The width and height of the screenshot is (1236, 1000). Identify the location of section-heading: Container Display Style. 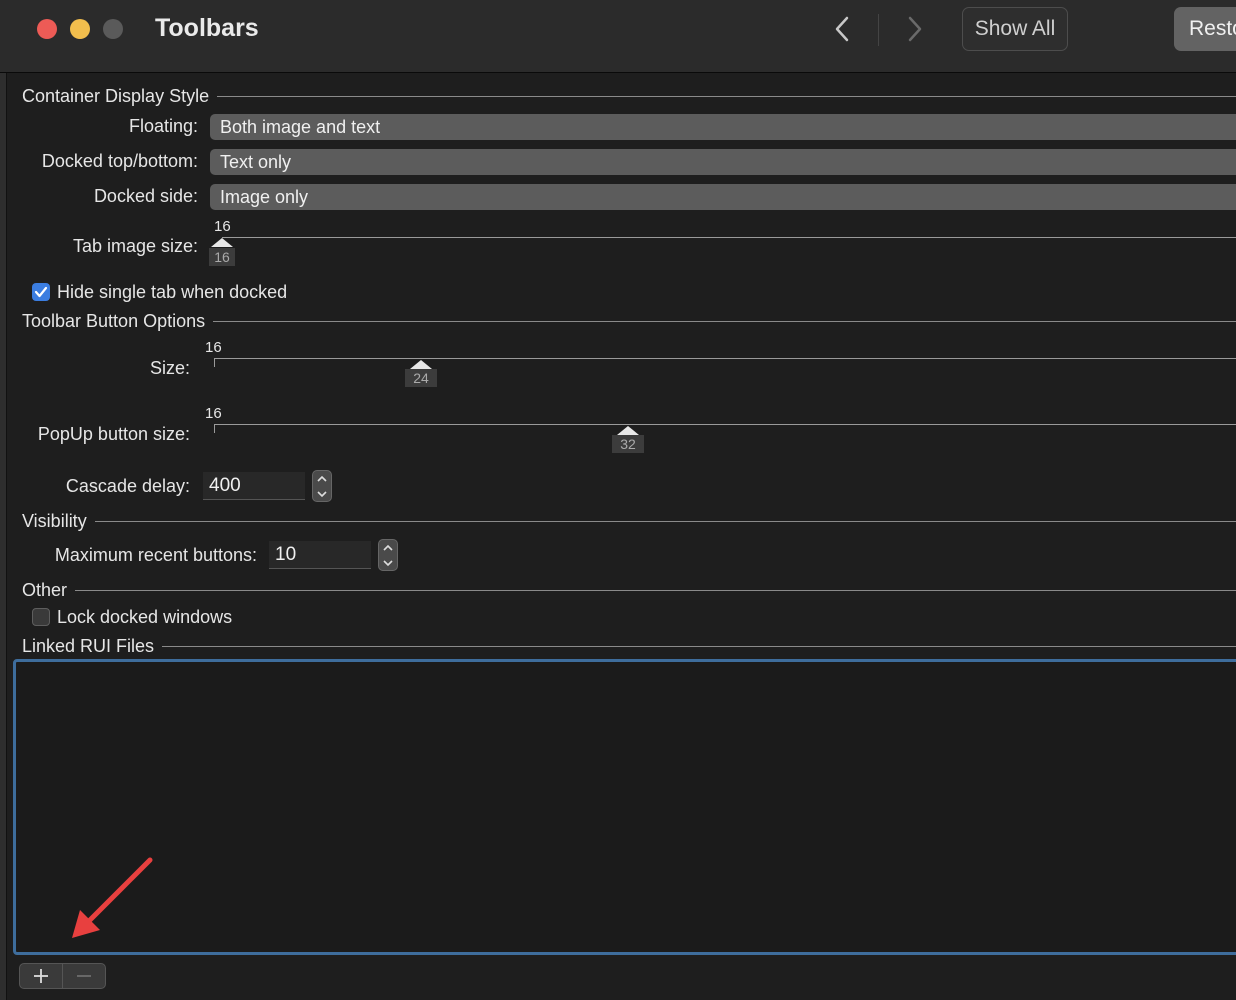
(116, 95).